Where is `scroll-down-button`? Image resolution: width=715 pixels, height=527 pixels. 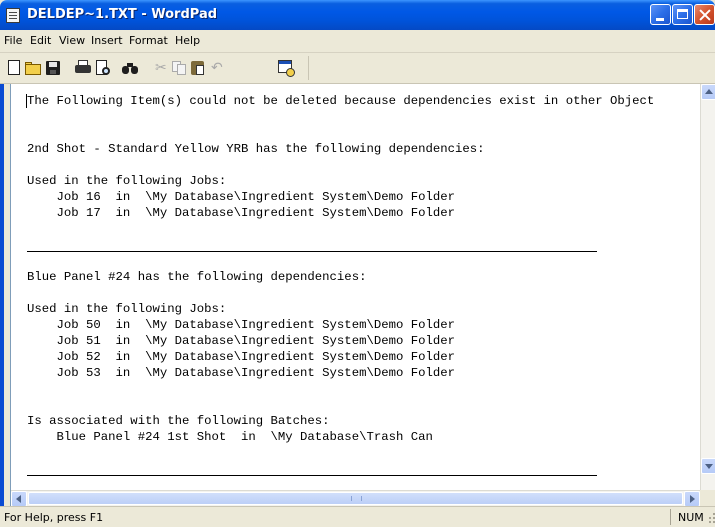
scroll-down-button is located at coordinates (708, 466).